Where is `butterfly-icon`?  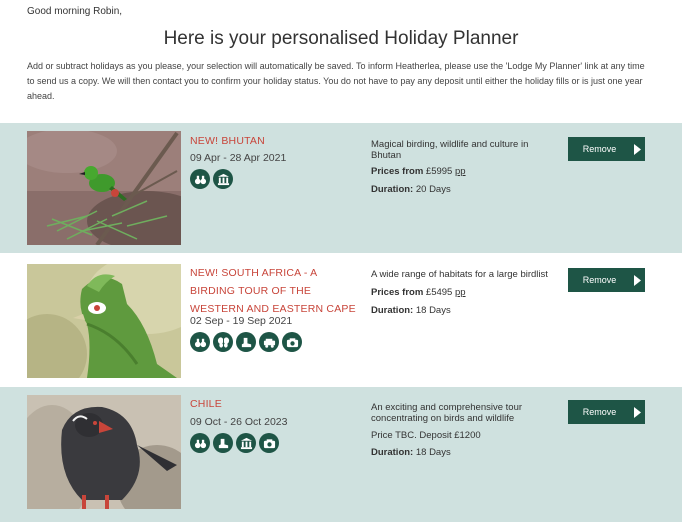 butterfly-icon is located at coordinates (223, 342).